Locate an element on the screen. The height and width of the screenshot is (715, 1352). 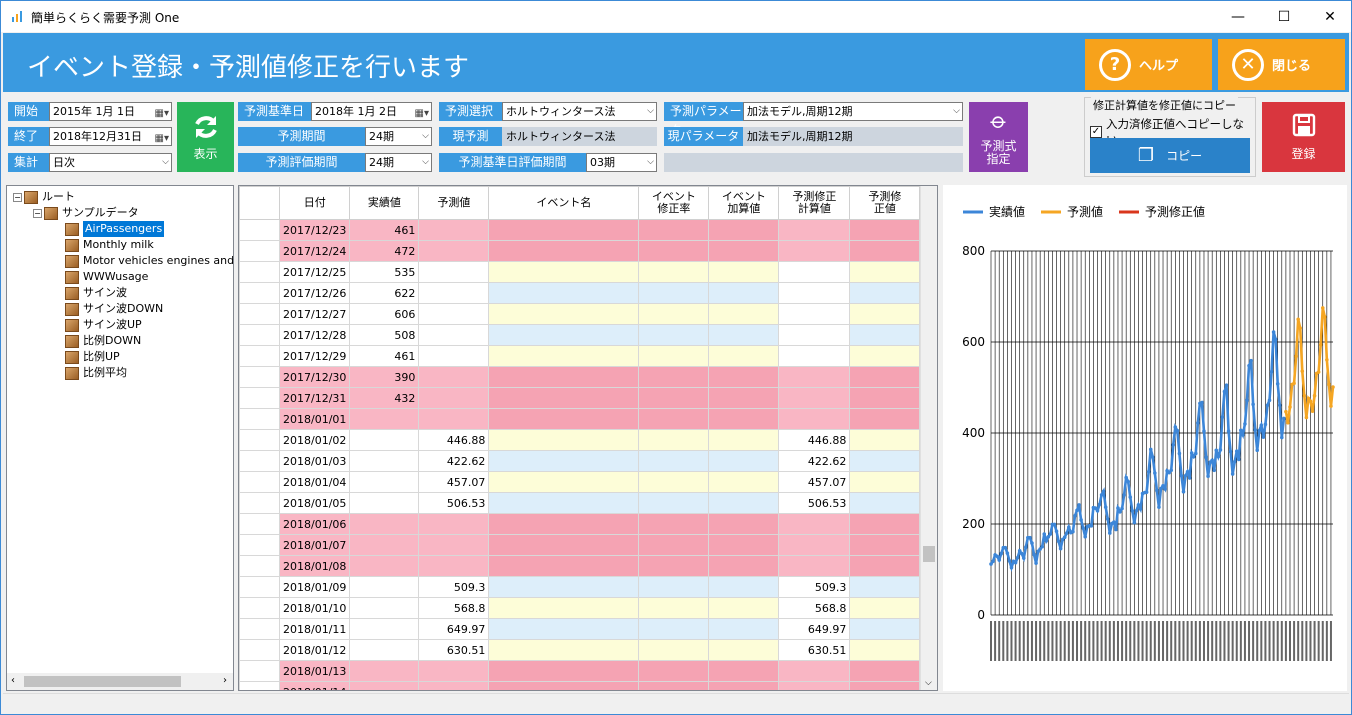
table-row: 2018/01/13 is located at coordinates (580, 671).